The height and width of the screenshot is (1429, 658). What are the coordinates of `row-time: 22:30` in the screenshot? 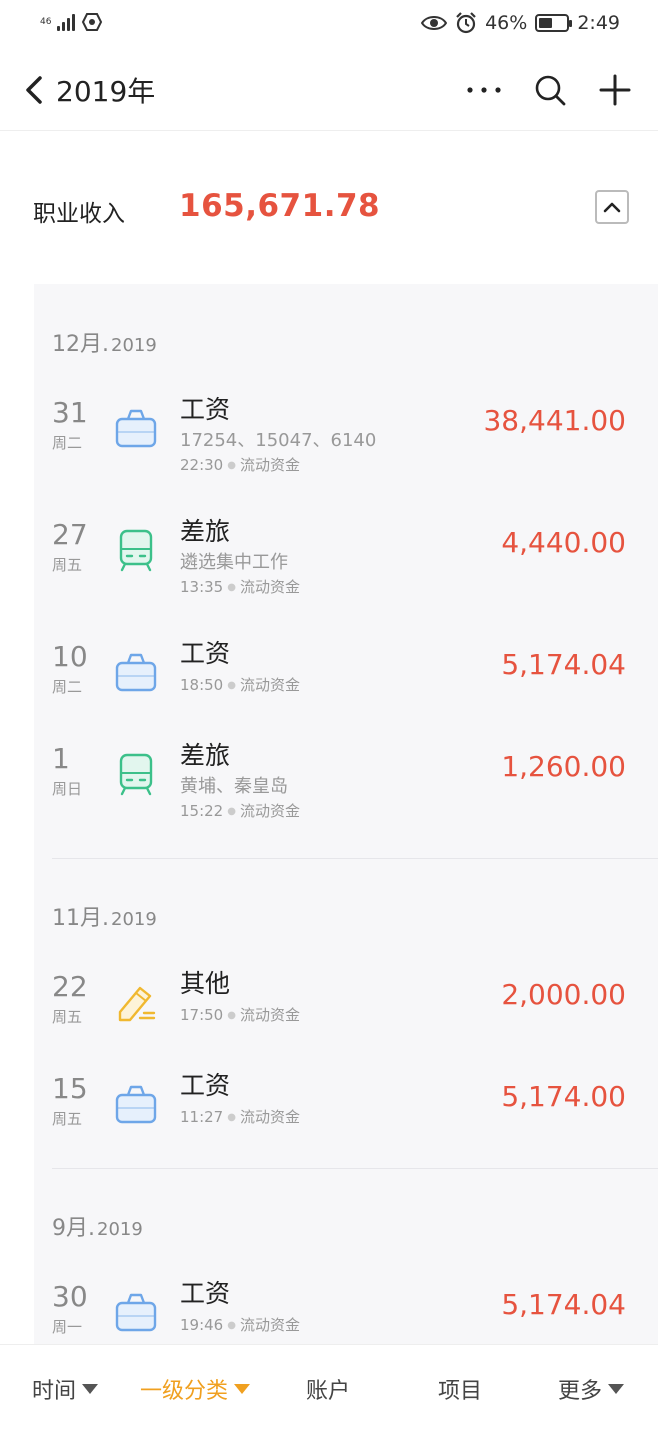 It's located at (202, 465).